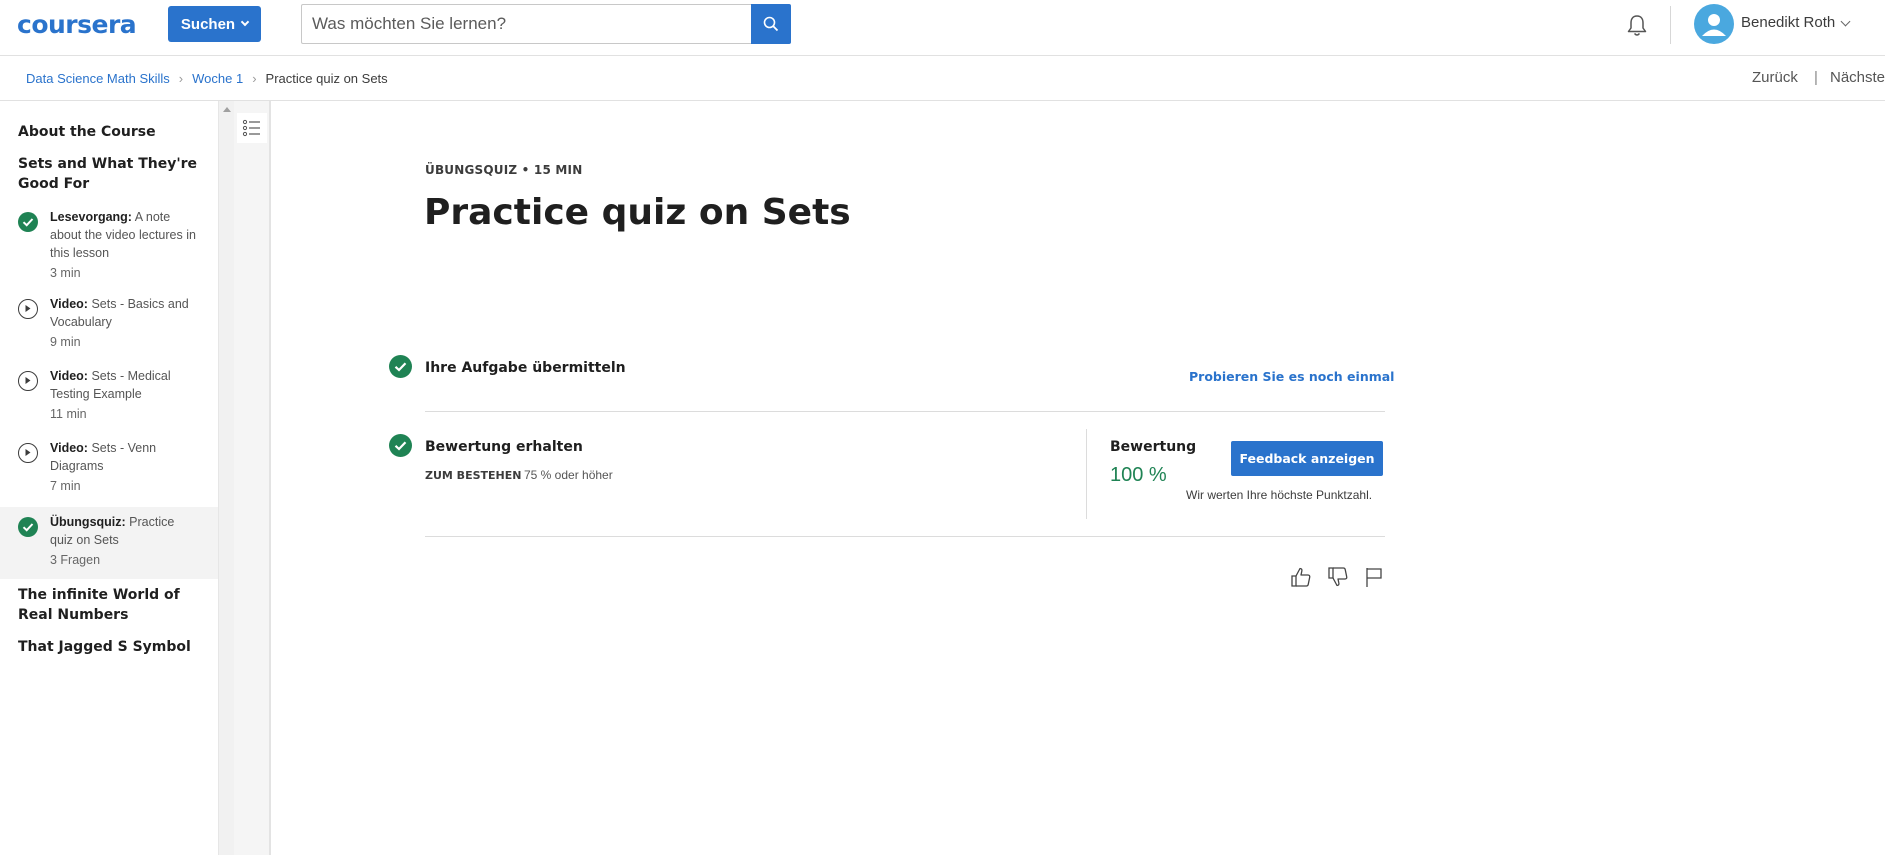  I want to click on sidebar-item-duration: 3 Fragen, so click(75, 560).